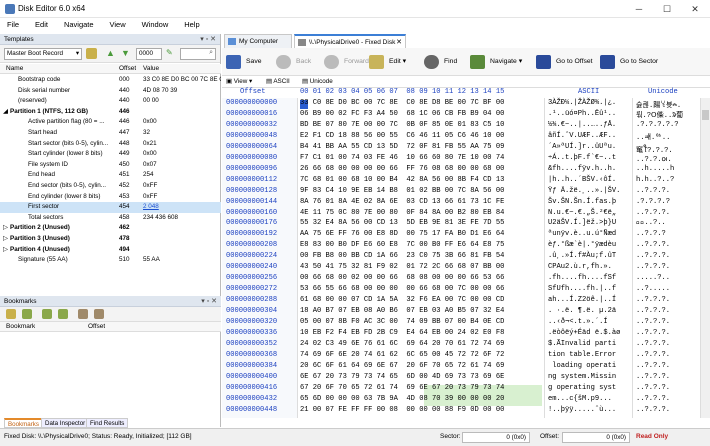 The image size is (710, 446). I want to click on row-offset: 000000000320, so click(251, 322).